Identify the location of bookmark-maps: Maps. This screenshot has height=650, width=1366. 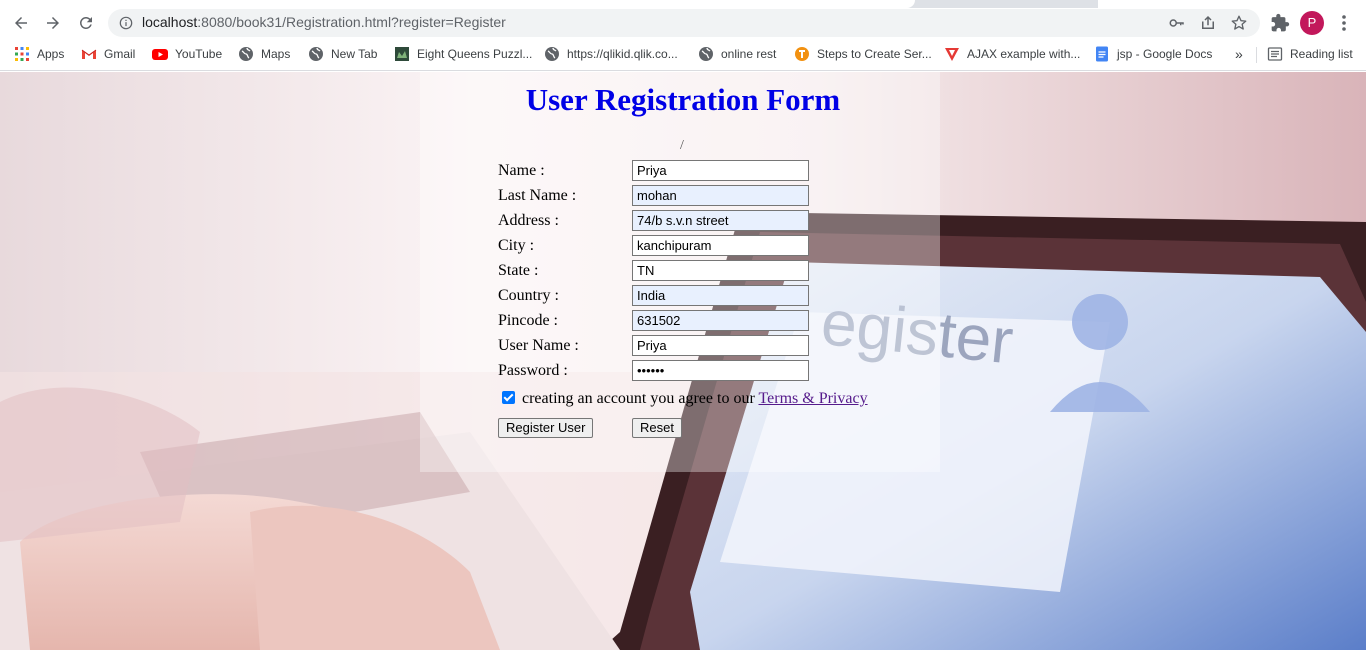
(264, 54).